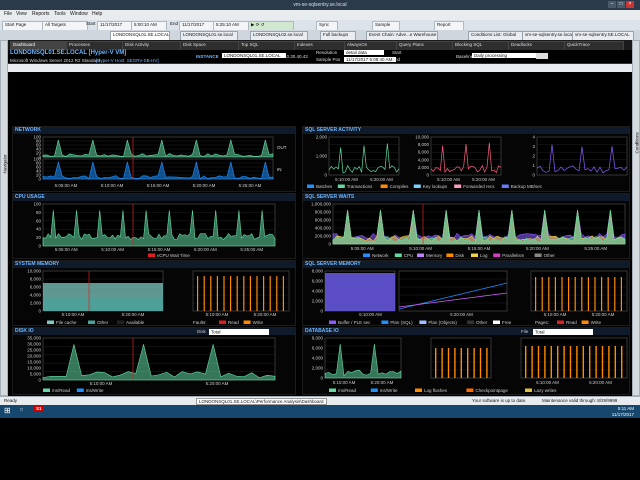 The width and height of the screenshot is (640, 480). What do you see at coordinates (424, 167) in the screenshot?
I see `activity-lookups-y-tick: 2,000` at bounding box center [424, 167].